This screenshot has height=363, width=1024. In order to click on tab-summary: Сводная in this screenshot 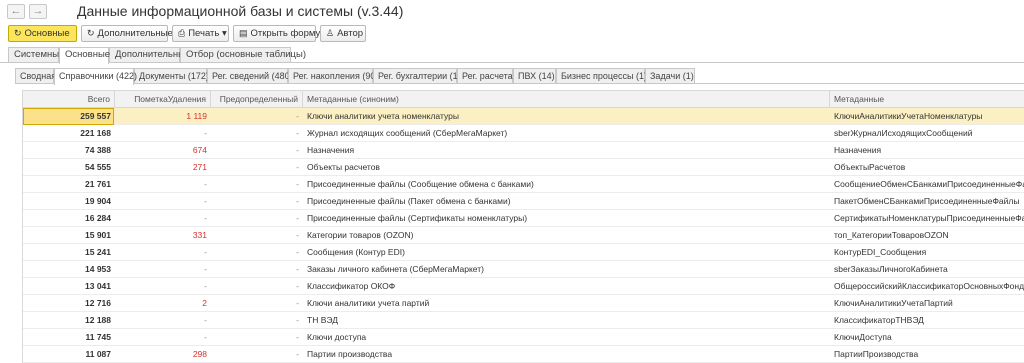, I will do `click(35, 76)`.